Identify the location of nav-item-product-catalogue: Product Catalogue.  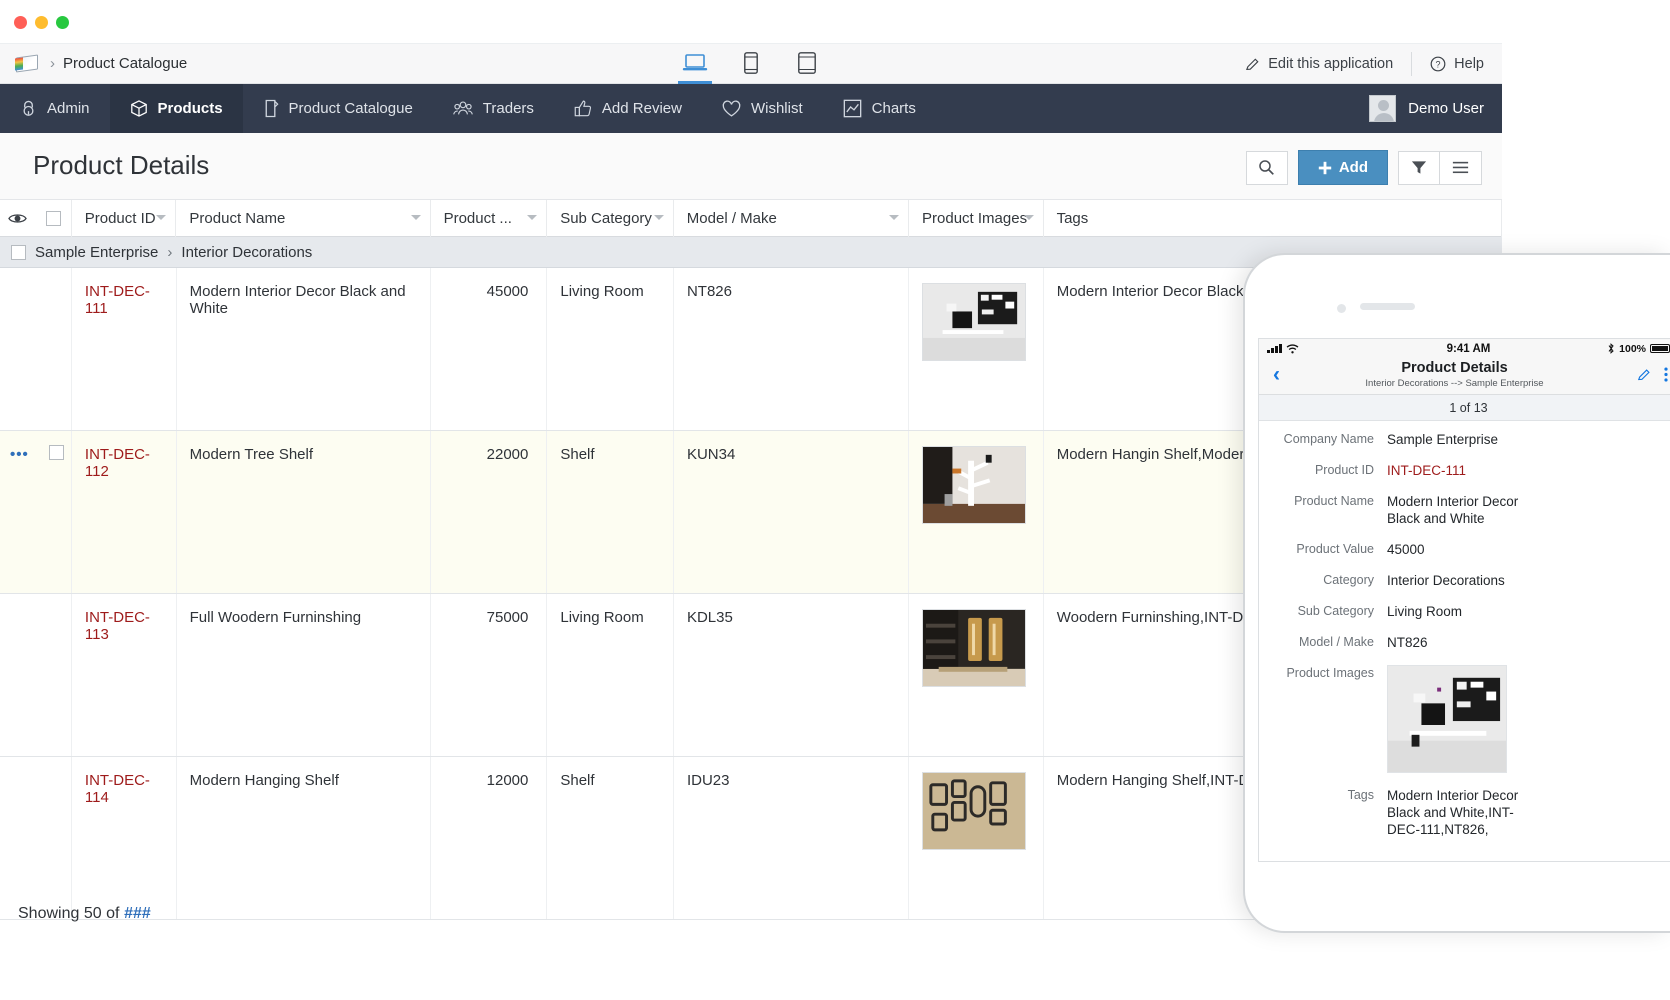
(338, 108).